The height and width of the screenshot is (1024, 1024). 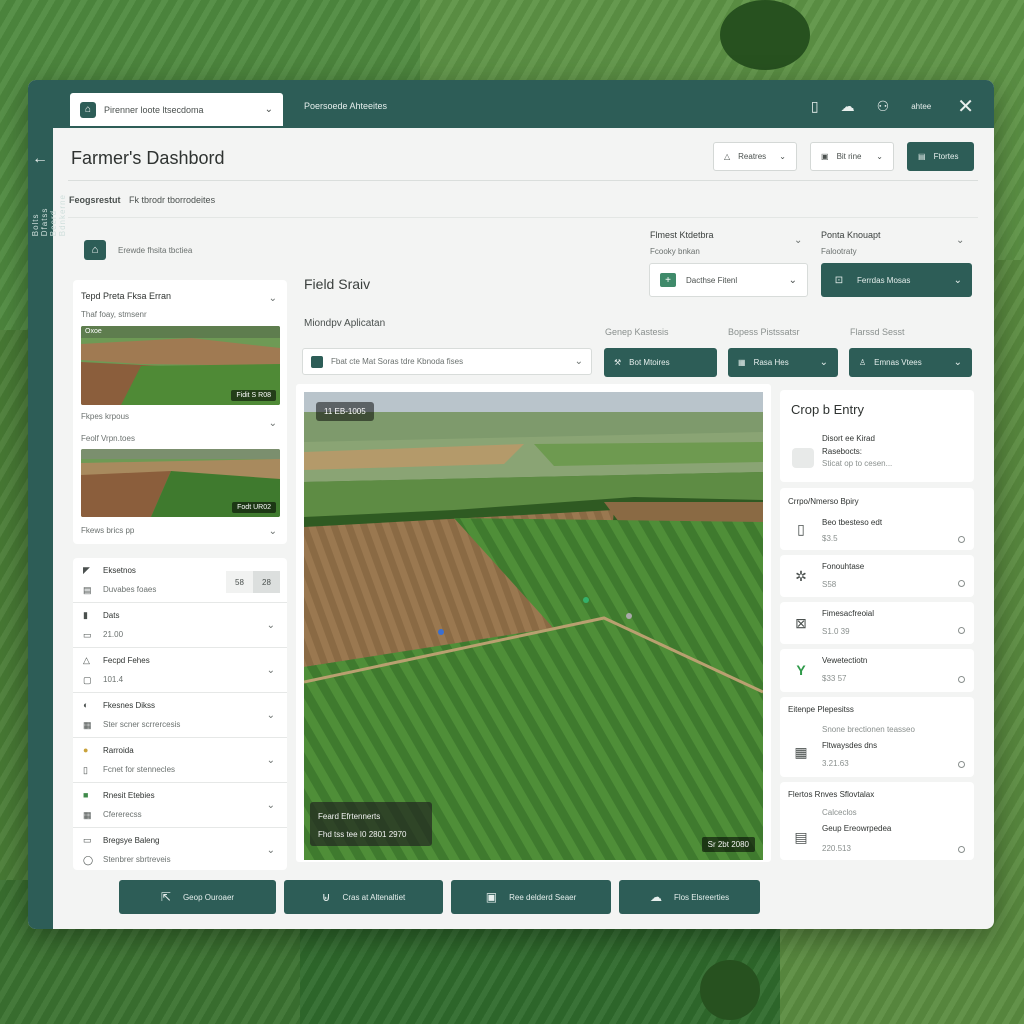 What do you see at coordinates (689, 897) in the screenshot?
I see `bottom-action-4: ☁ Flos Elsreerties` at bounding box center [689, 897].